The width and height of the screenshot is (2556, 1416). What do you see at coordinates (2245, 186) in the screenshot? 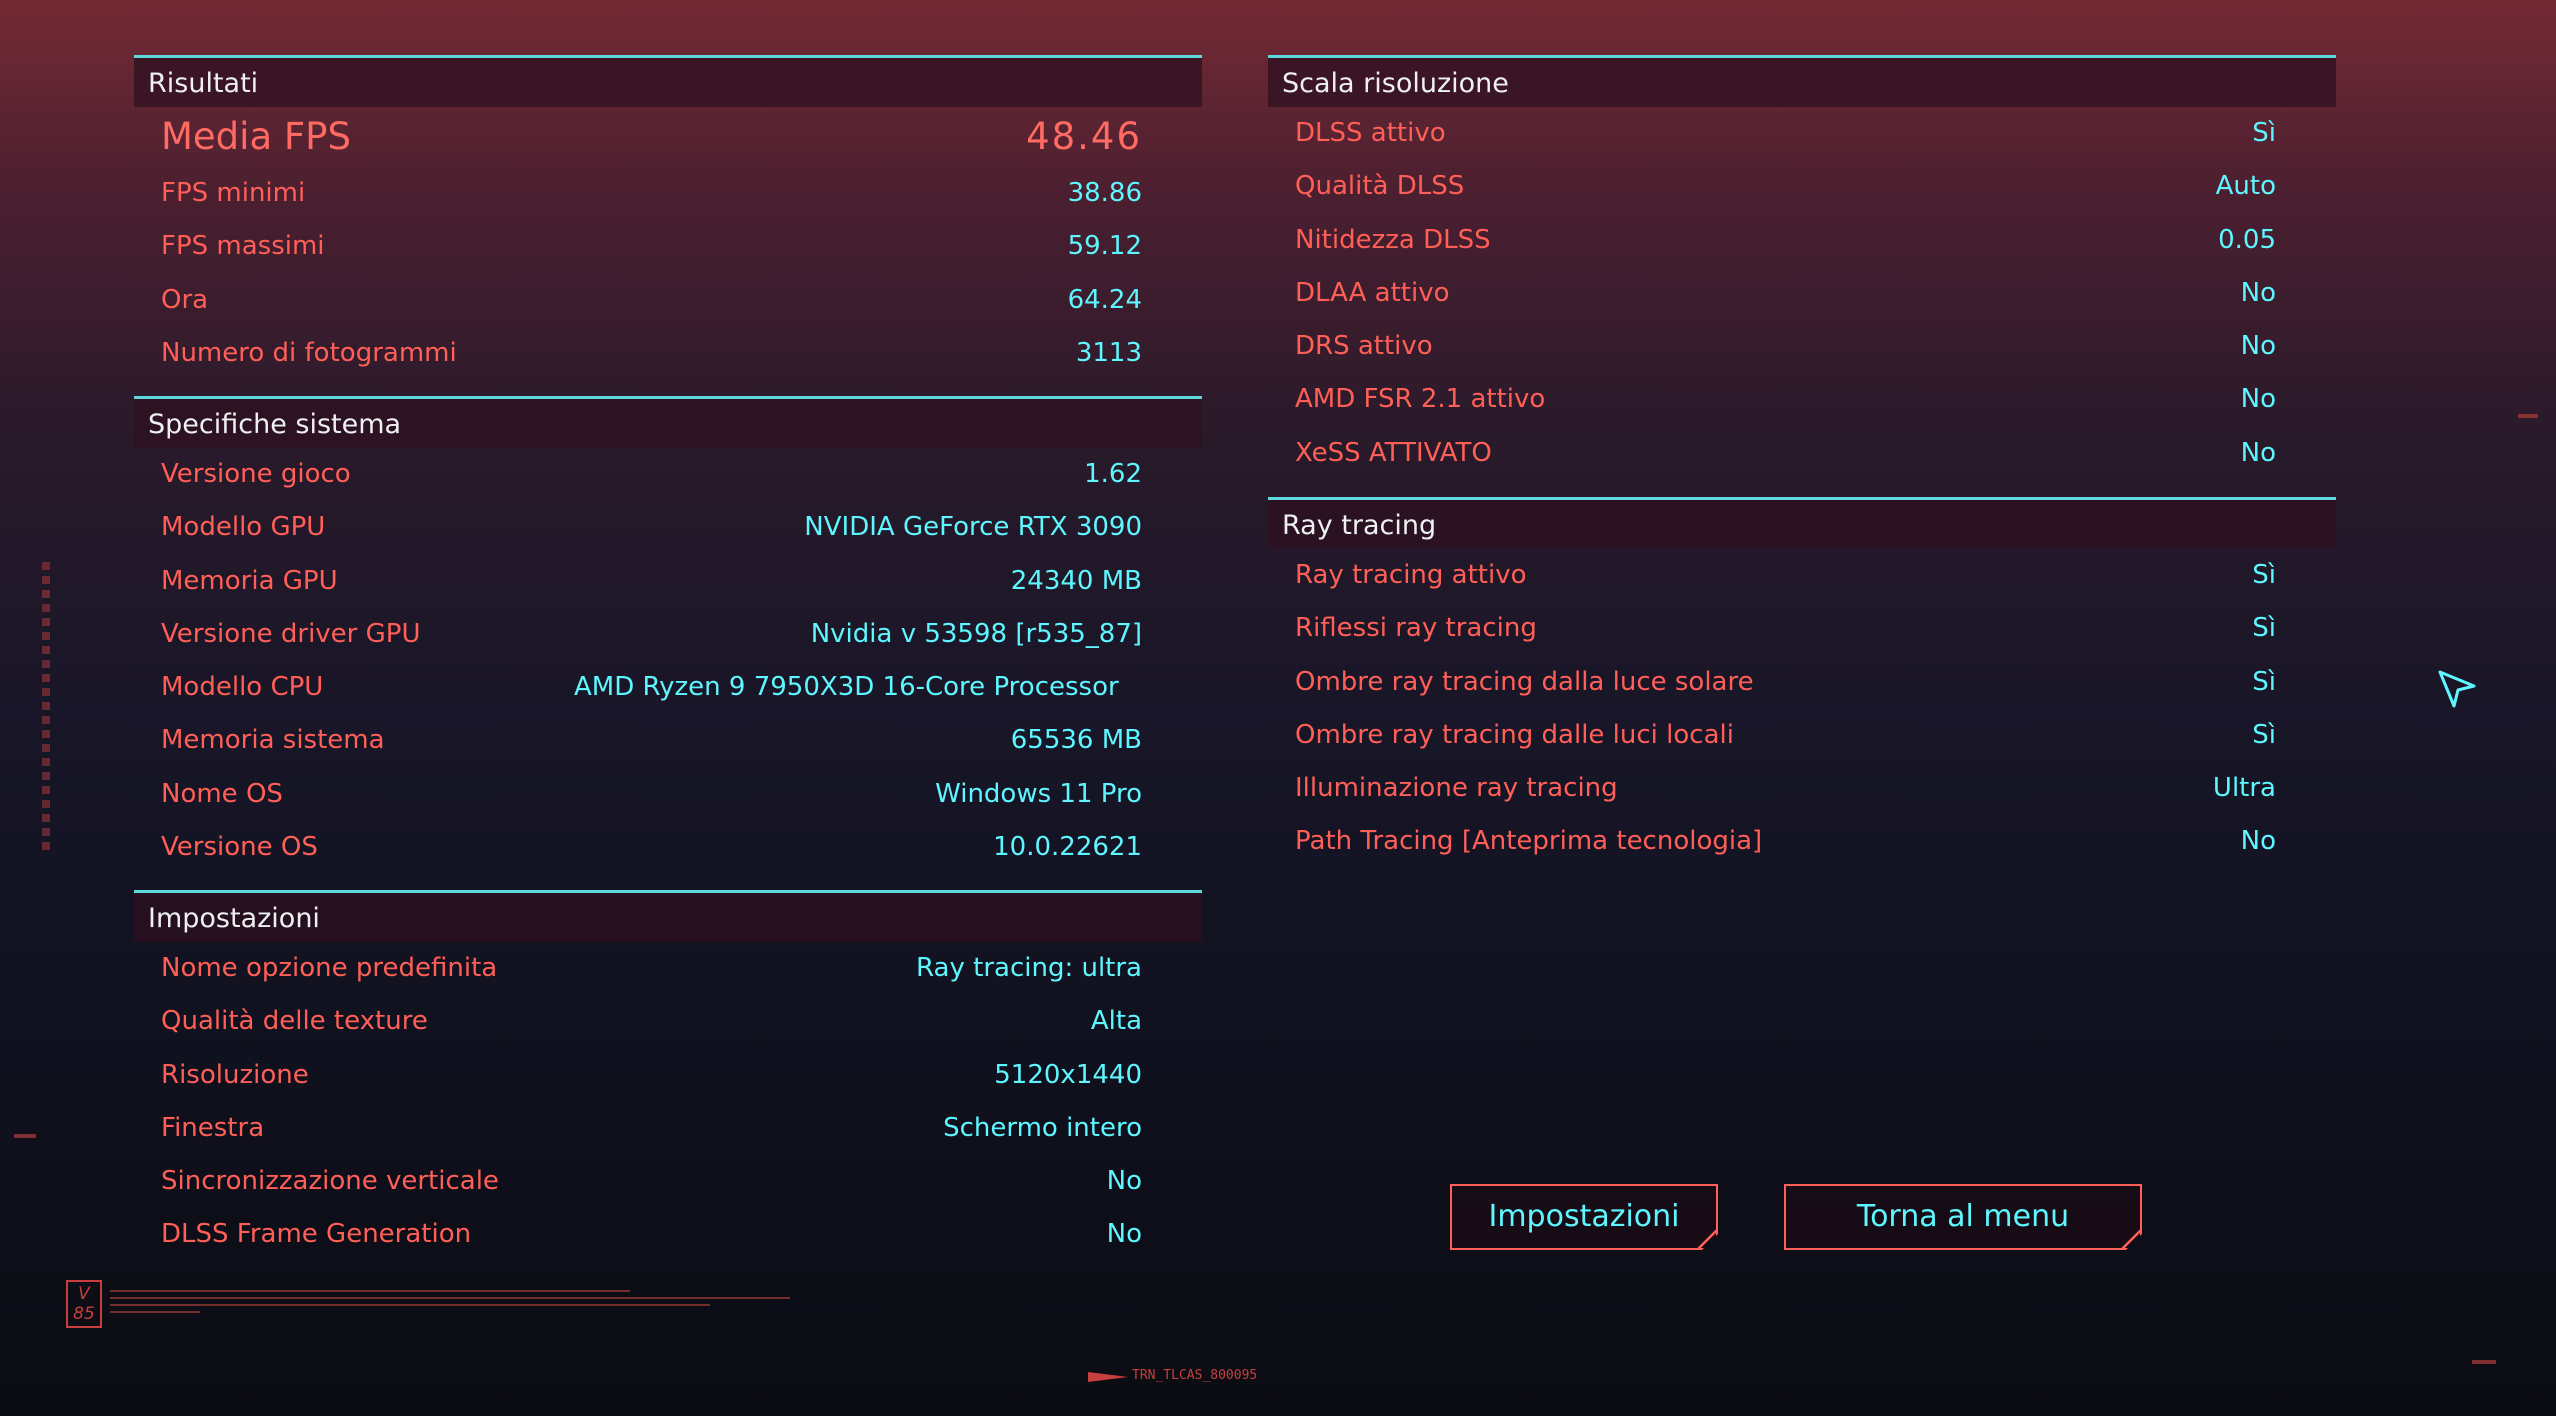
I see `row-value: Auto` at bounding box center [2245, 186].